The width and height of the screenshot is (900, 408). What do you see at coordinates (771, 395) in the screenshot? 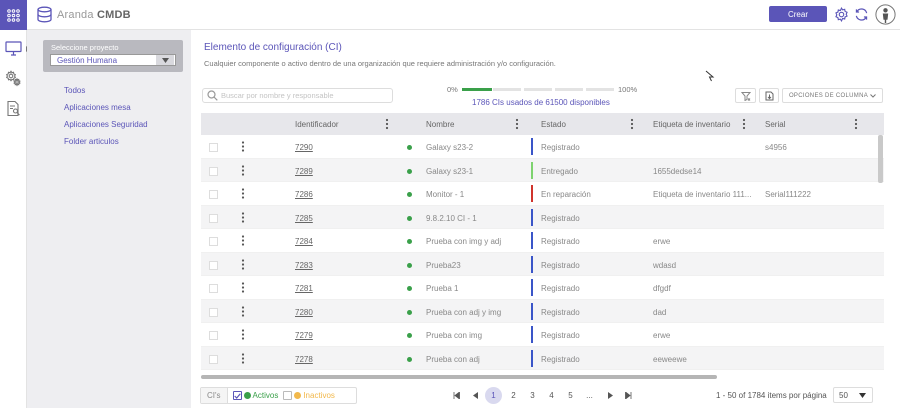
I see `items-range-label: 1 - 50 of 1784 items por página` at bounding box center [771, 395].